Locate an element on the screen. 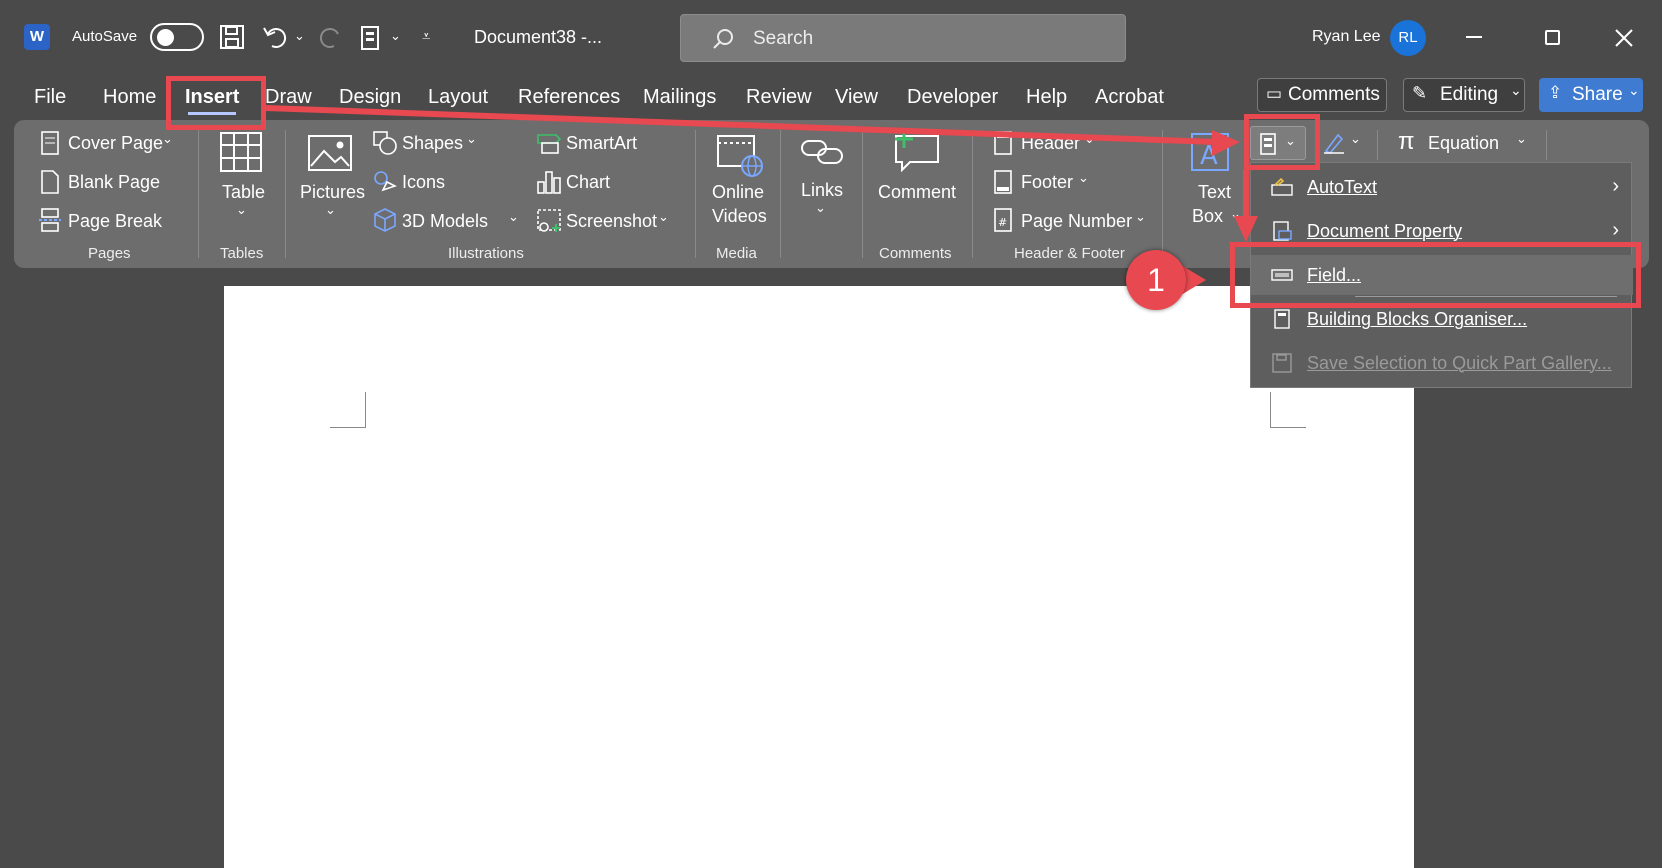 This screenshot has height=868, width=1662. comments-button: ▭ Comments is located at coordinates (1322, 95).